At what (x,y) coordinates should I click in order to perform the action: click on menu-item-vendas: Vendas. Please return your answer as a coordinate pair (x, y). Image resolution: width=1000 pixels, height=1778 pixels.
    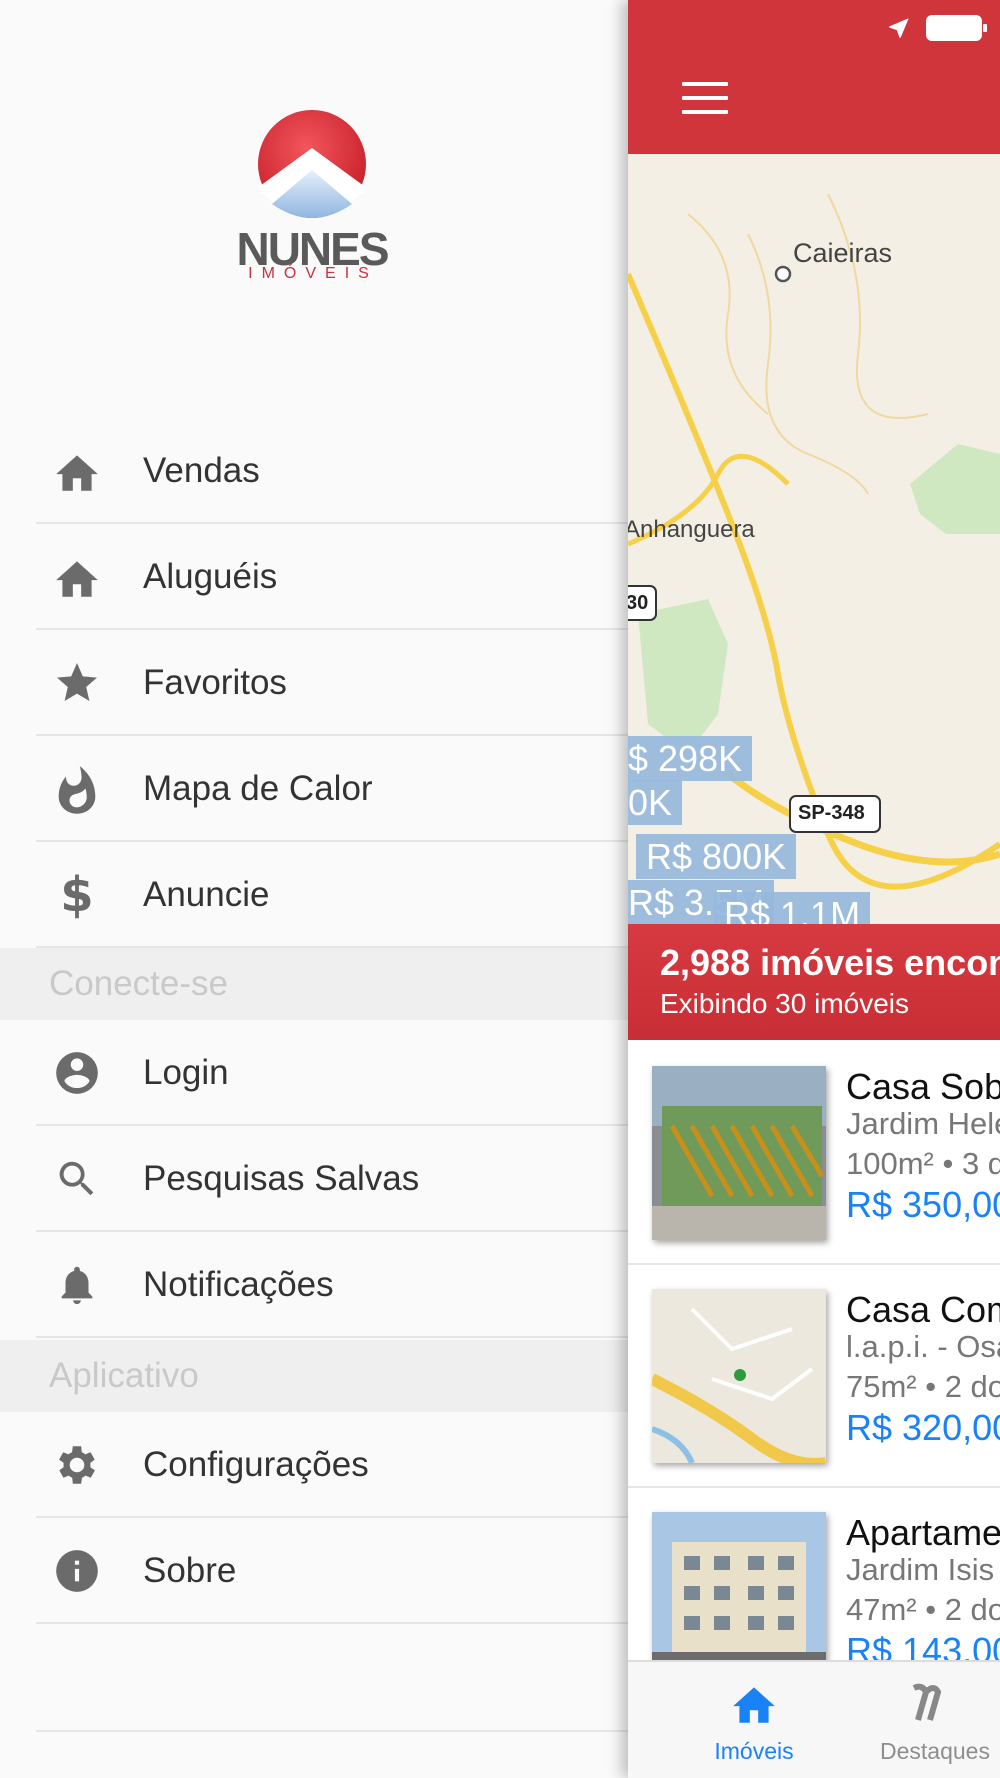
    Looking at the image, I should click on (314, 471).